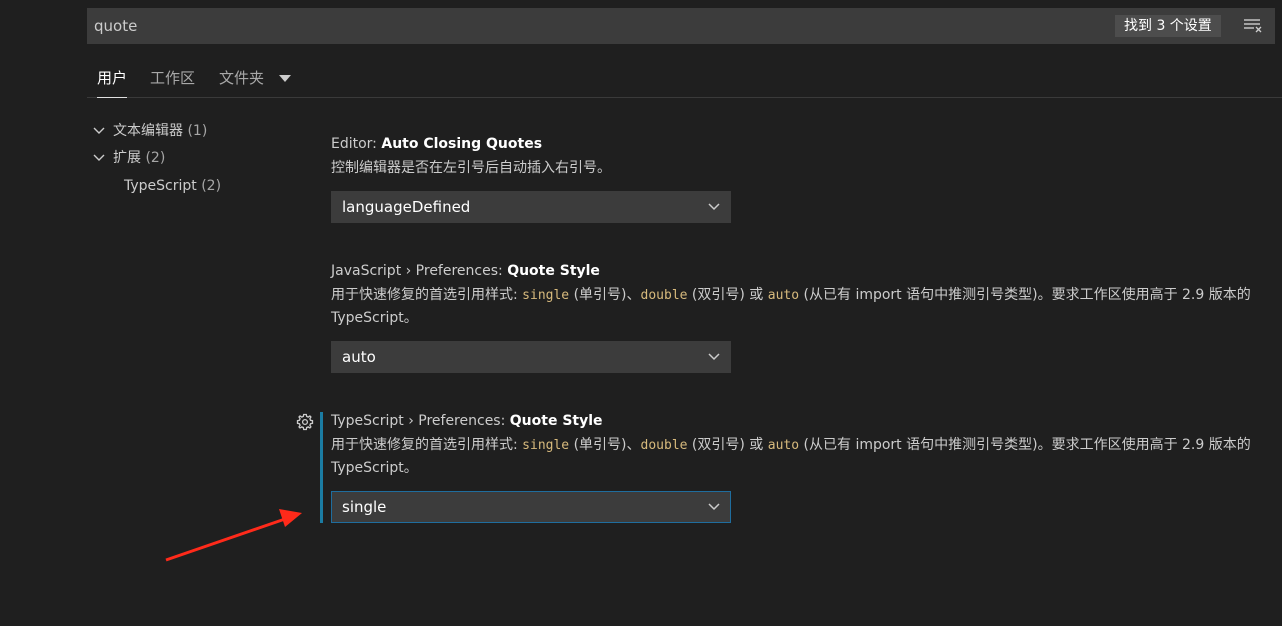  What do you see at coordinates (465, 271) in the screenshot?
I see `setting-title: JavaScript › Preferences: Quote Style` at bounding box center [465, 271].